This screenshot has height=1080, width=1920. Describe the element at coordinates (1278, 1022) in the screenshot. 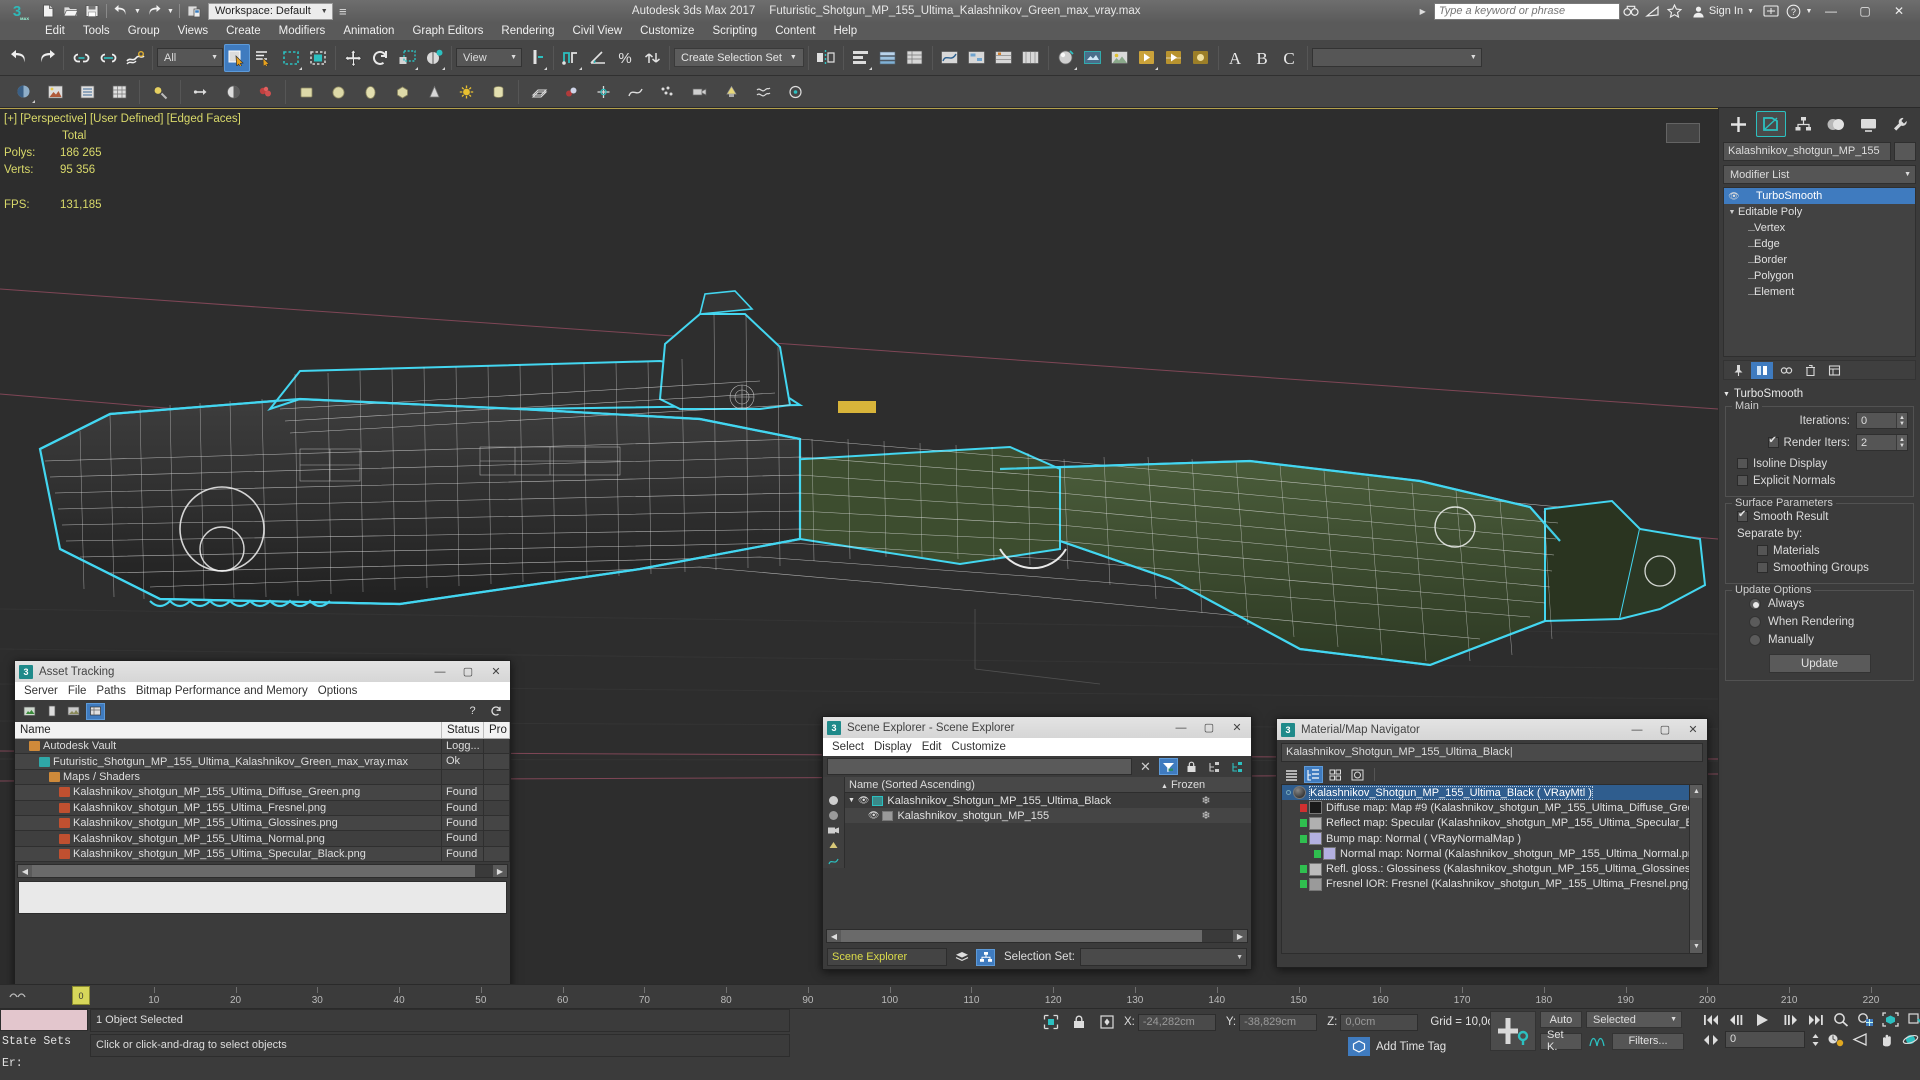

I see `coord-value: -38,829cm` at that location.